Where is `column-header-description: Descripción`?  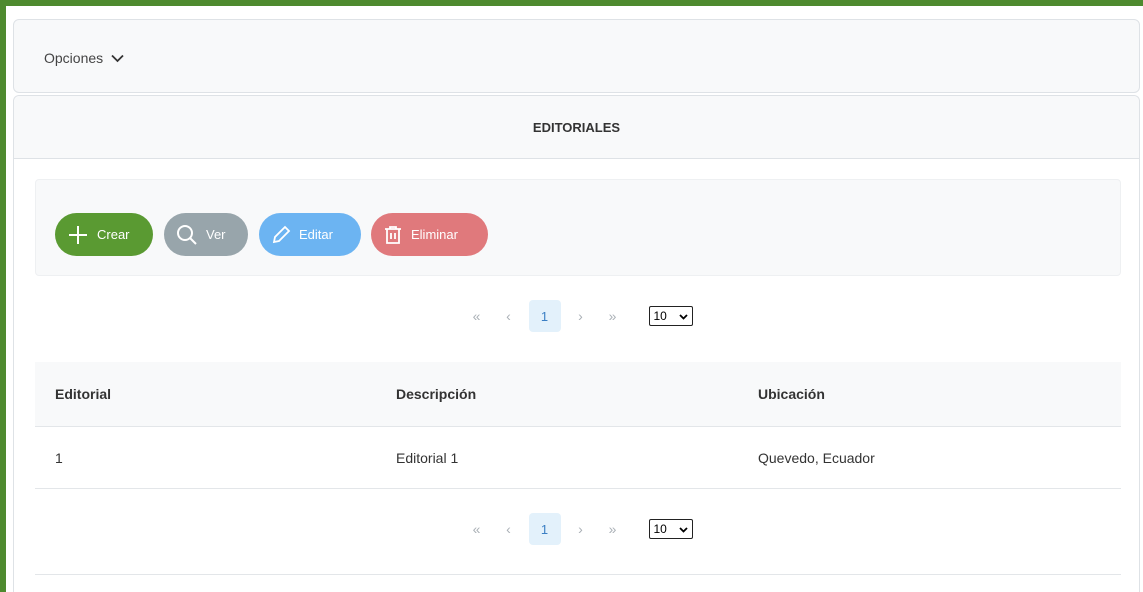
column-header-description: Descripción is located at coordinates (577, 394).